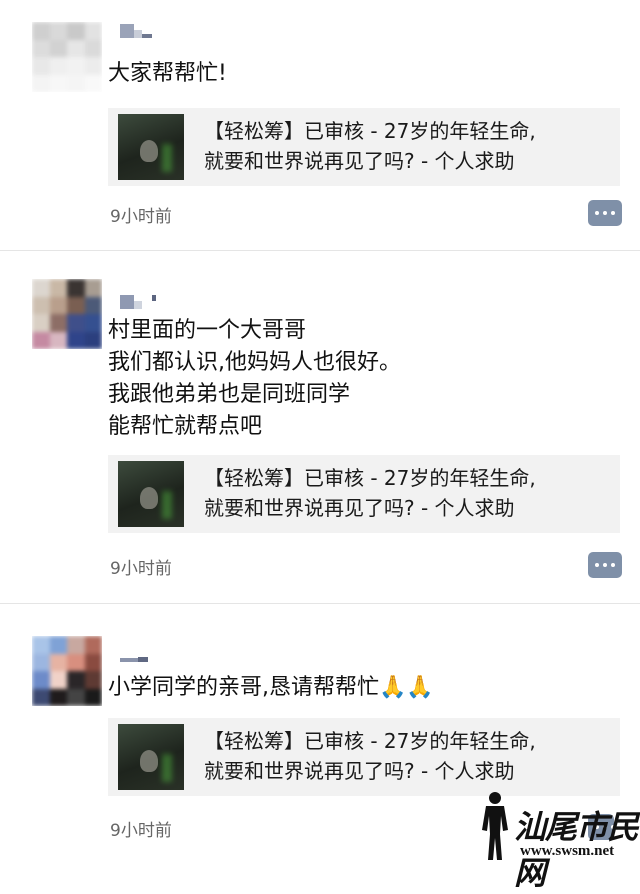 The image size is (640, 894). What do you see at coordinates (167, 73) in the screenshot?
I see `post-text: 大家帮帮忙!` at bounding box center [167, 73].